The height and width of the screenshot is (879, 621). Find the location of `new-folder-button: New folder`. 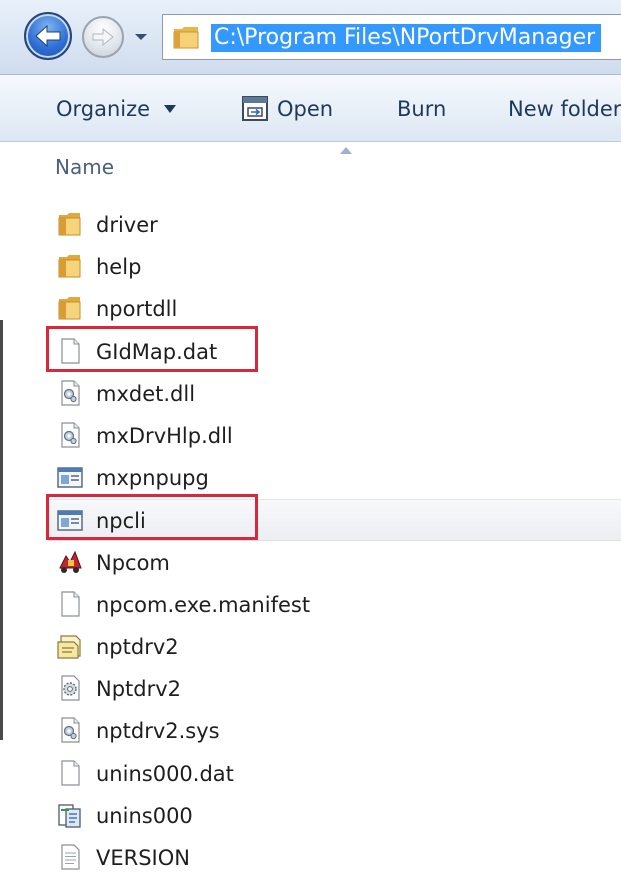

new-folder-button: New folder is located at coordinates (564, 109).